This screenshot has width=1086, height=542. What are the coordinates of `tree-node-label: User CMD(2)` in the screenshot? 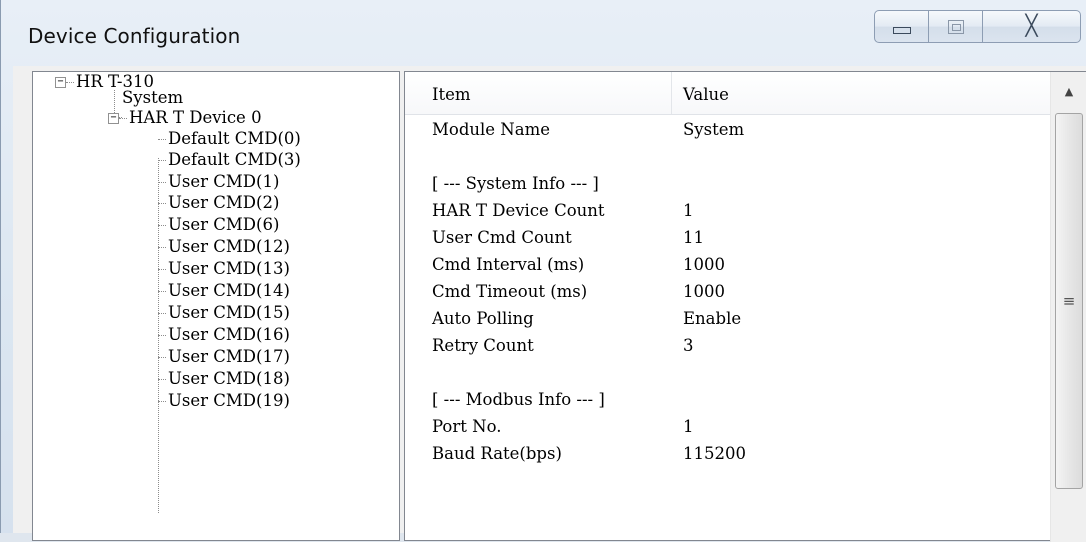 It's located at (224, 202).